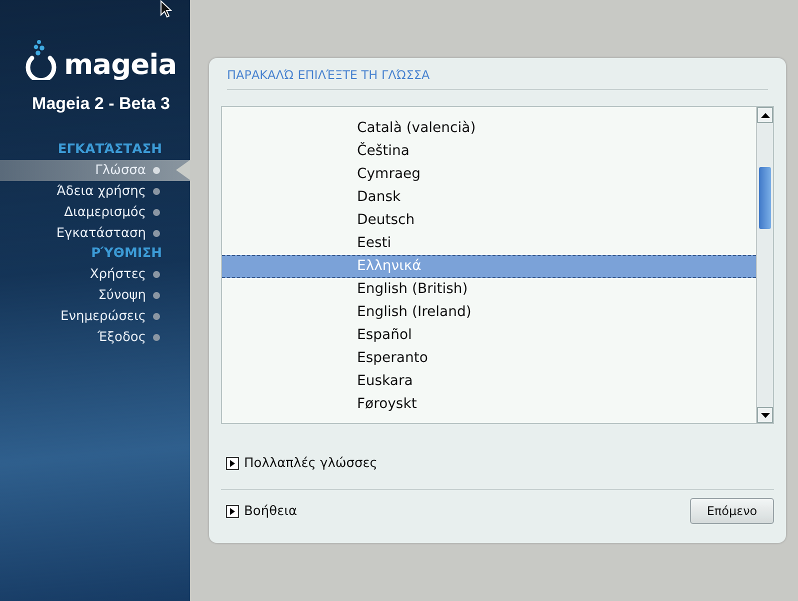 The image size is (798, 601). What do you see at coordinates (489, 128) in the screenshot?
I see `language-item: Català (valencià)` at bounding box center [489, 128].